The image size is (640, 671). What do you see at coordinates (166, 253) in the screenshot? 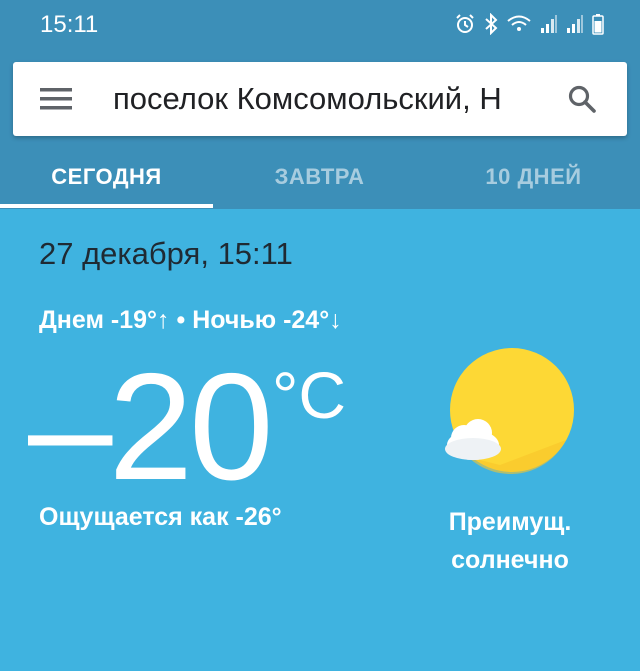
I see `weather-date: 27 декабря, 15:11` at bounding box center [166, 253].